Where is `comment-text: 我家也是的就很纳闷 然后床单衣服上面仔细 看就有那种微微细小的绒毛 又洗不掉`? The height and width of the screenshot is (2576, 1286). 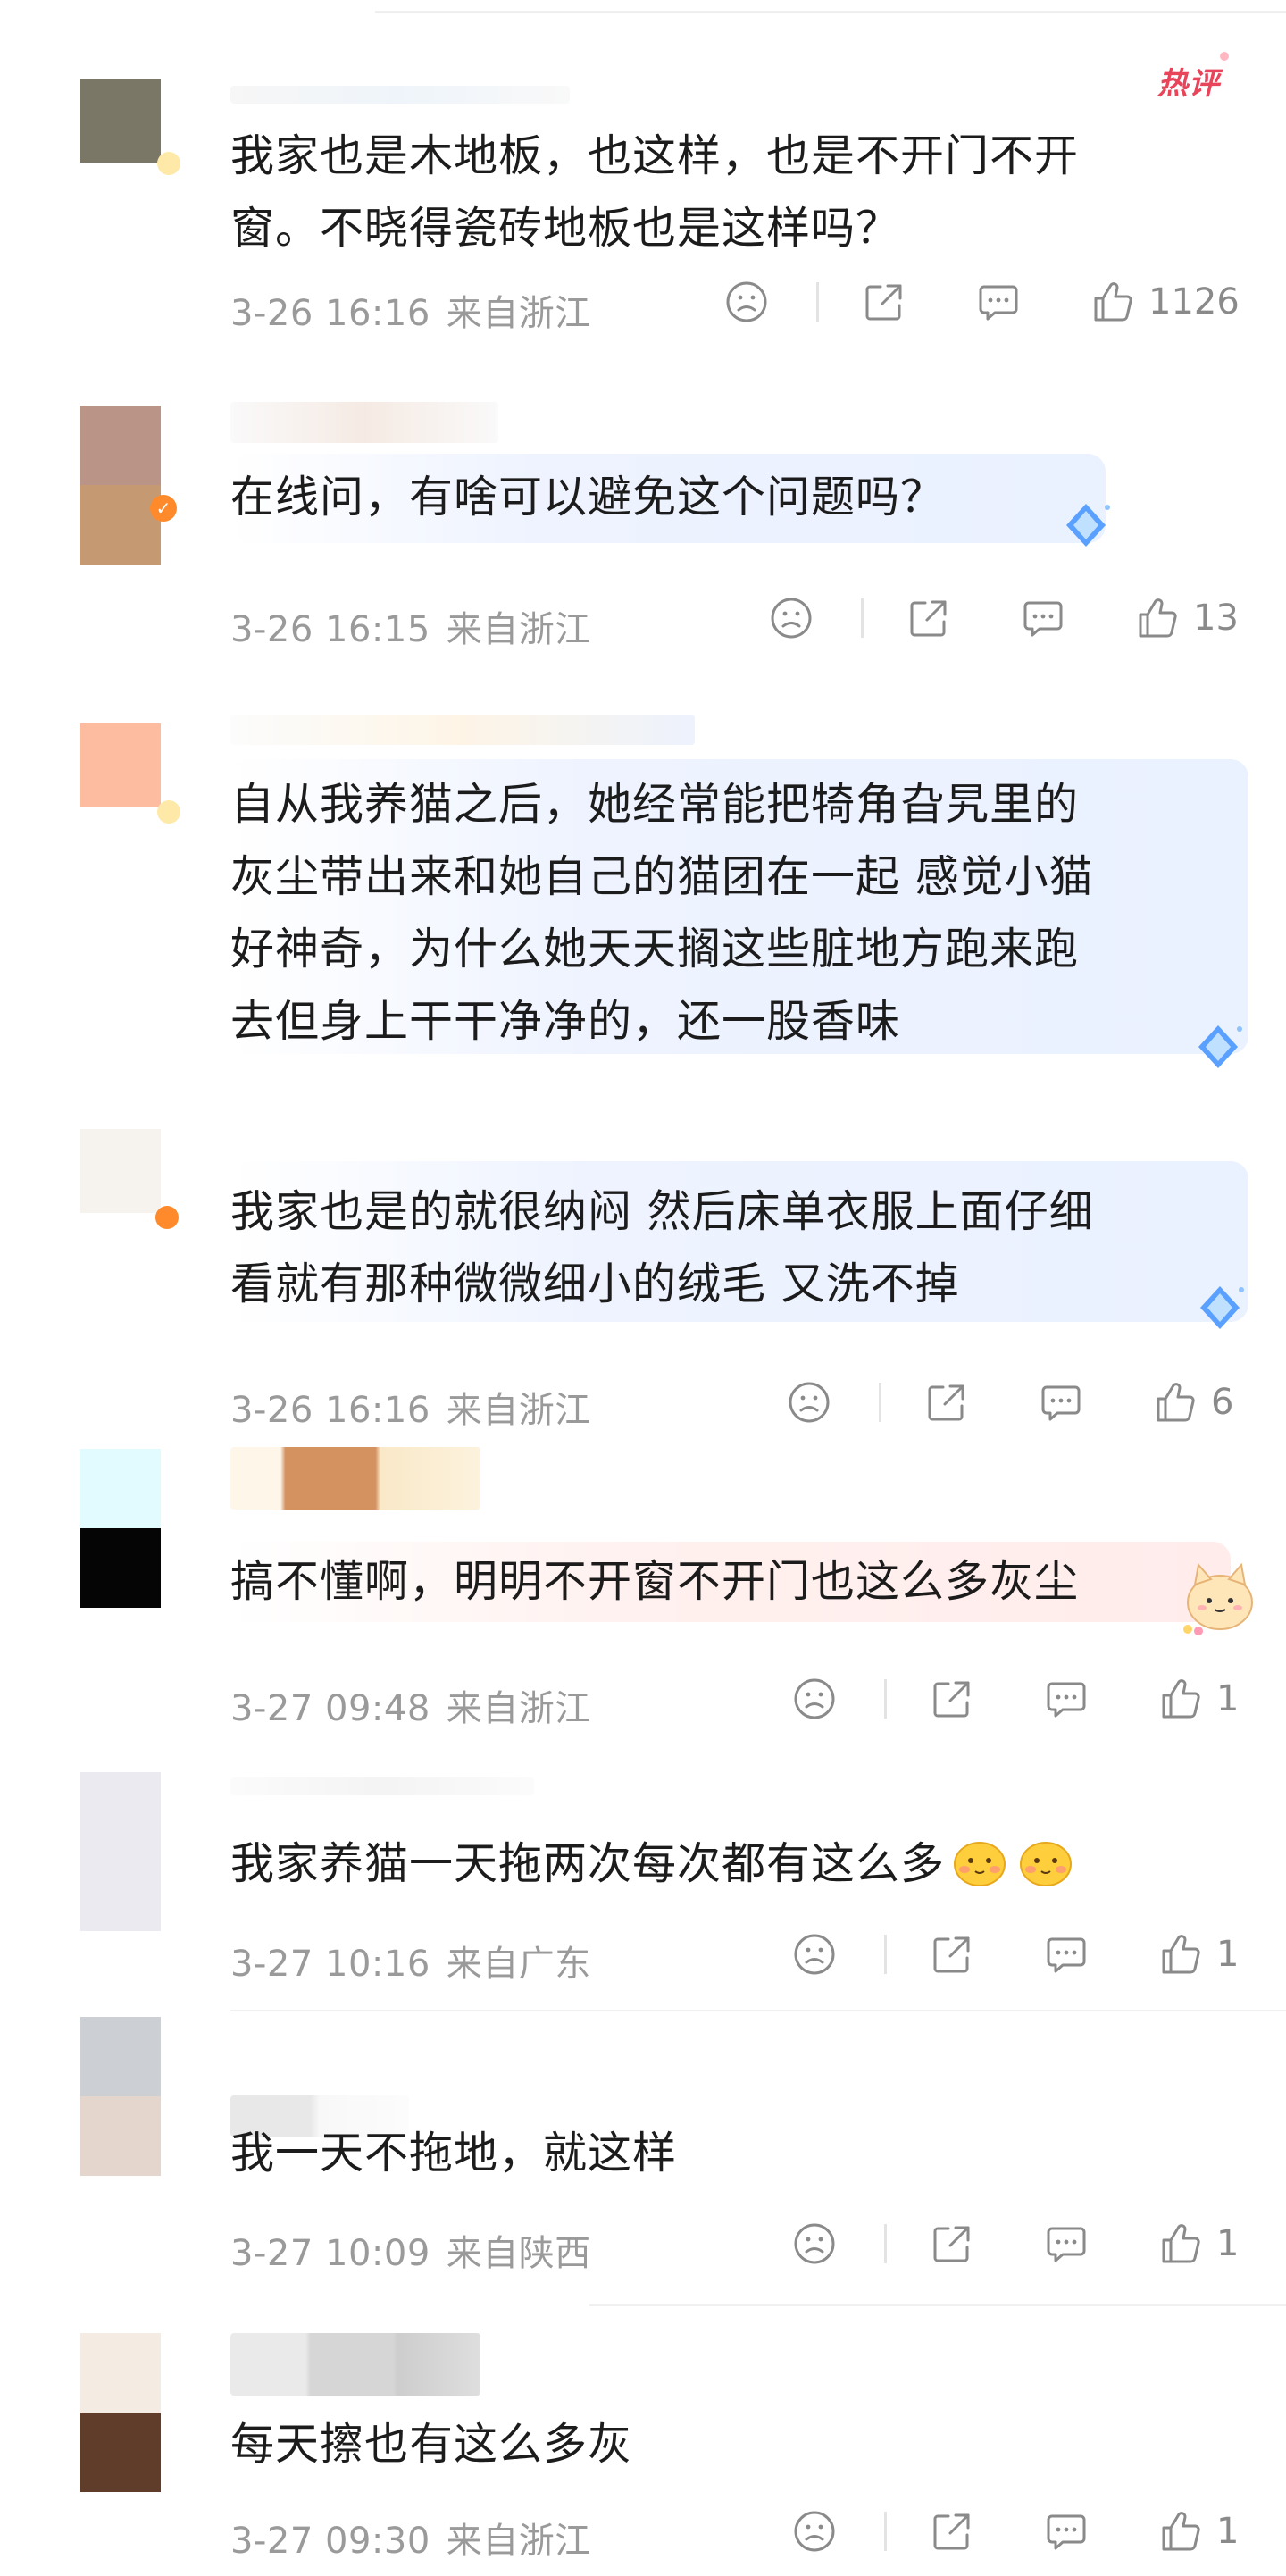 comment-text: 我家也是的就很纳闷 然后床单衣服上面仔细 看就有那种微微细小的绒毛 又洗不掉 is located at coordinates (662, 1248).